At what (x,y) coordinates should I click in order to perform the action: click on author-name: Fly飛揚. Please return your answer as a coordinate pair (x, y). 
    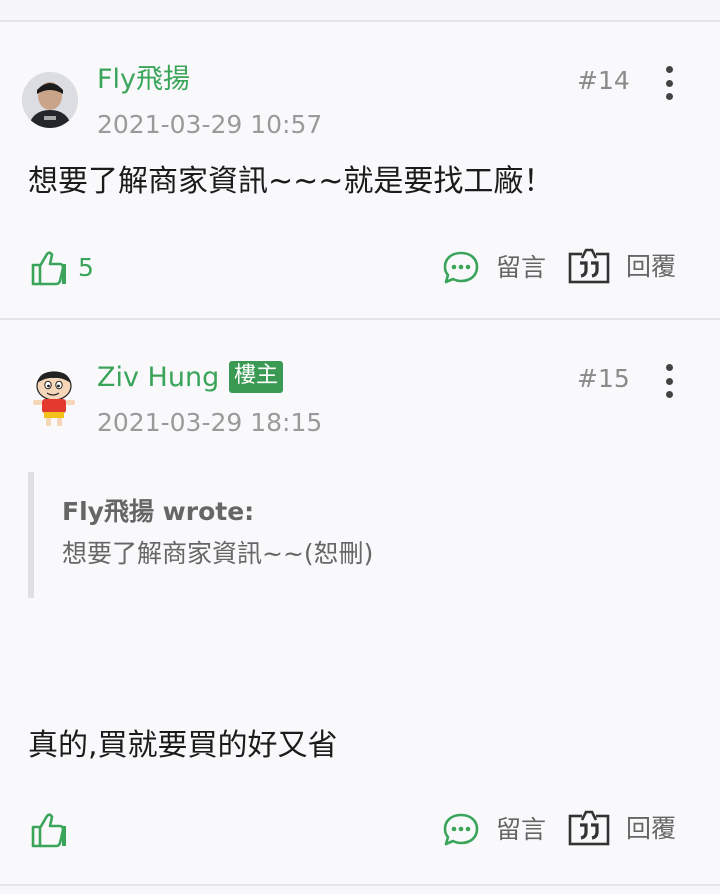
    Looking at the image, I should click on (143, 80).